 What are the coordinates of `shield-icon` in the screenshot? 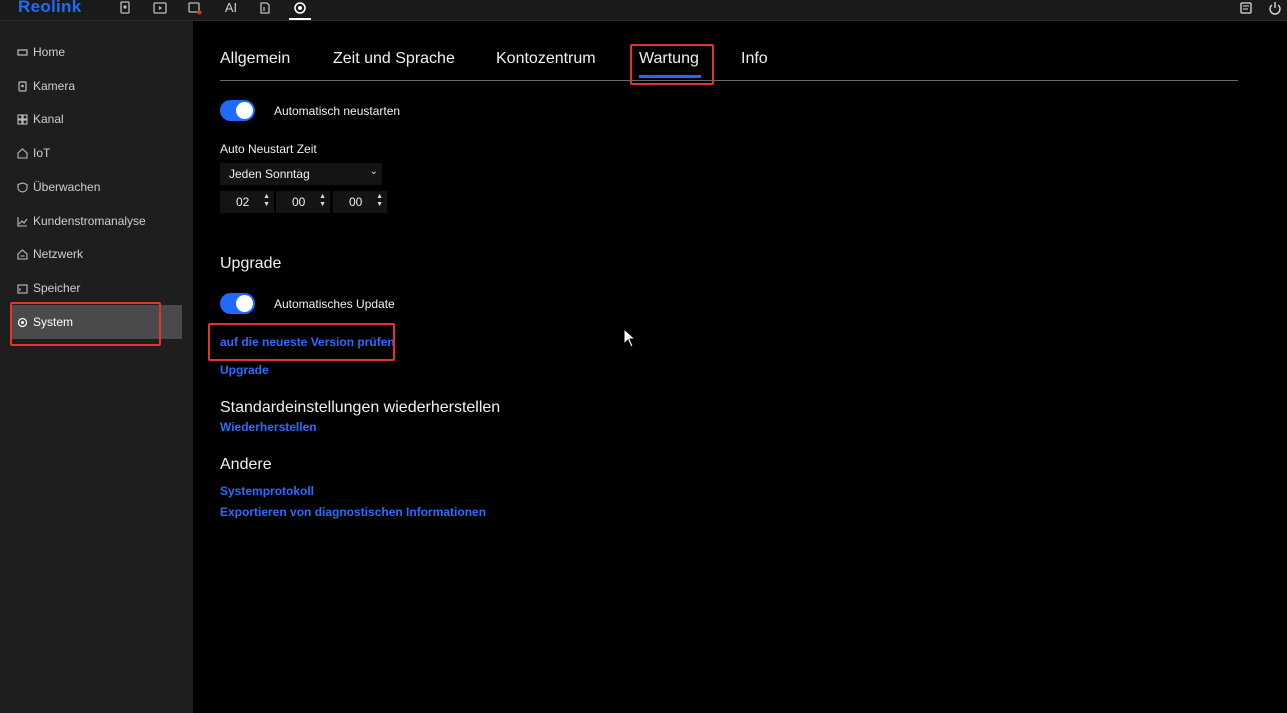 It's located at (22, 187).